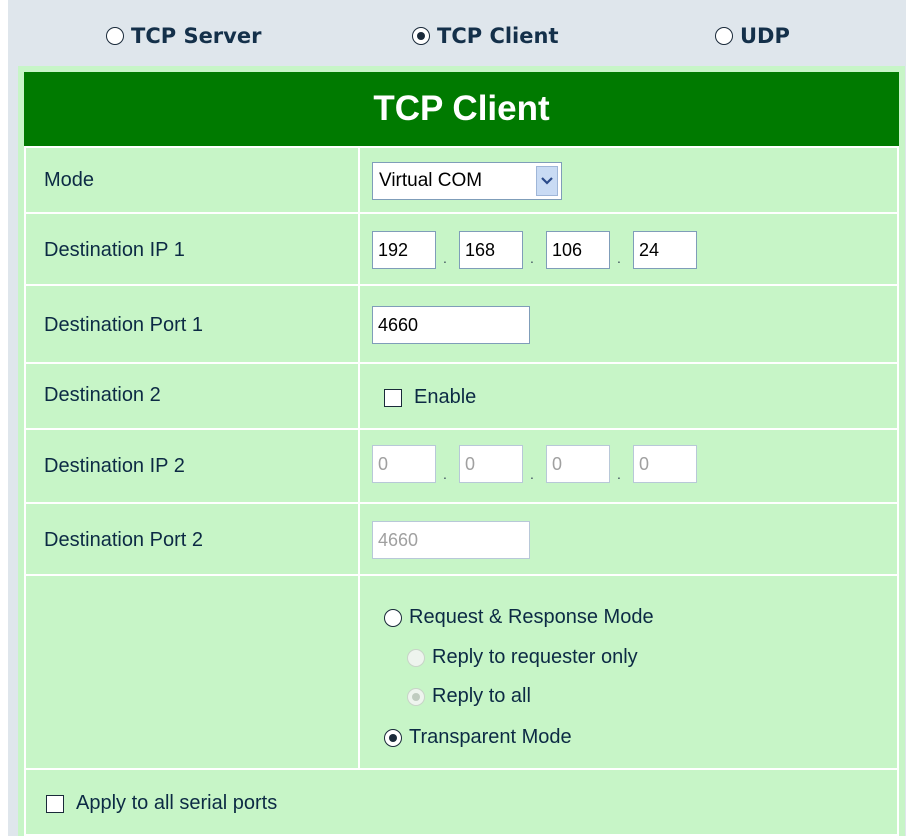  What do you see at coordinates (578, 250) in the screenshot?
I see `dest-ip1-octet3-input: 106` at bounding box center [578, 250].